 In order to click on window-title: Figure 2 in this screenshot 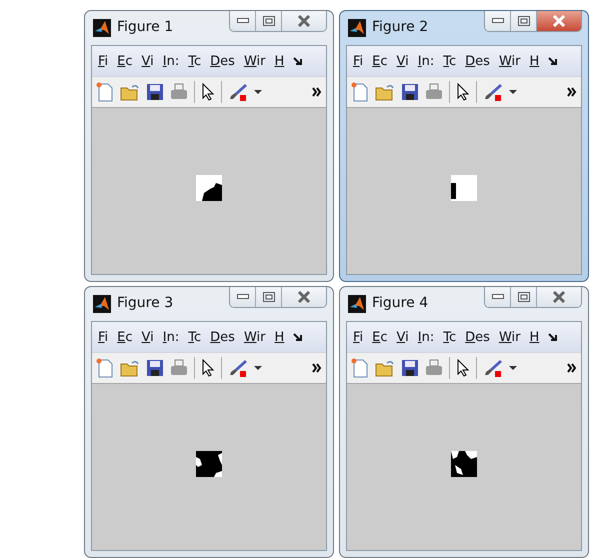, I will do `click(400, 27)`.